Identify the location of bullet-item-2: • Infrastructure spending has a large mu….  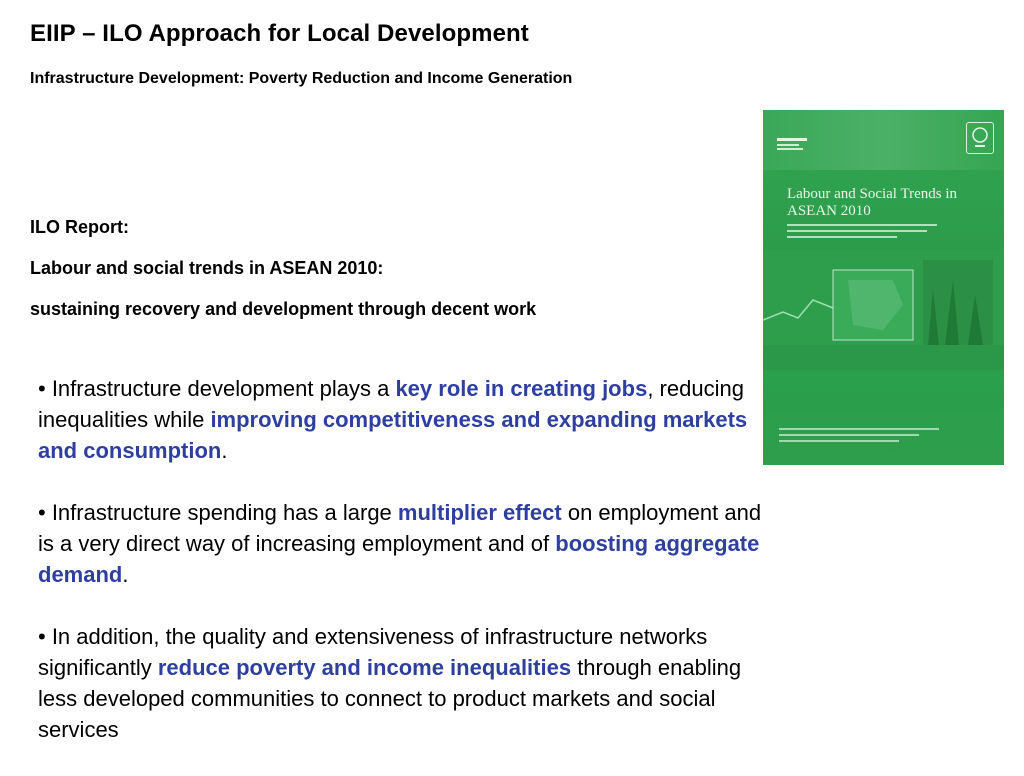
(403, 543).